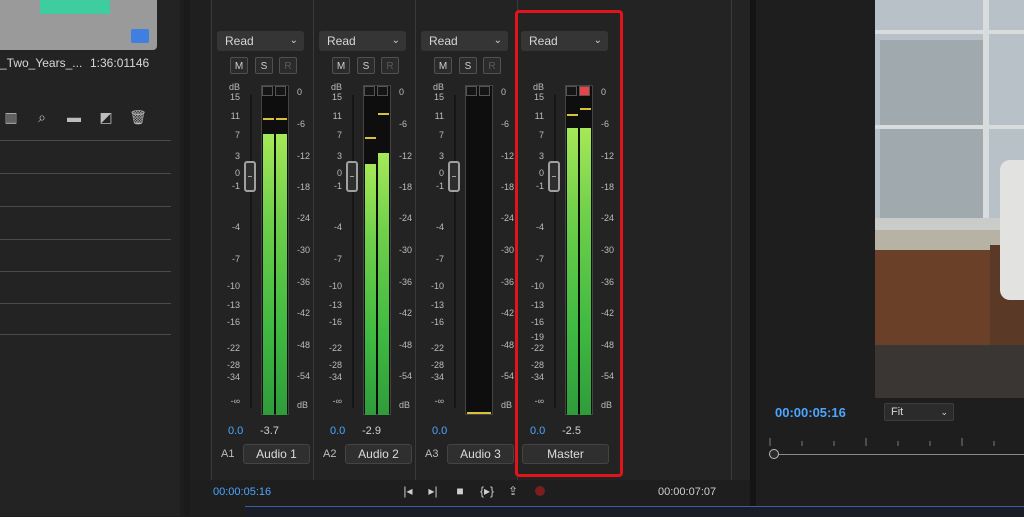 The image size is (1024, 517). What do you see at coordinates (304, 313) in the screenshot?
I see `meter-scale-label: -42` at bounding box center [304, 313].